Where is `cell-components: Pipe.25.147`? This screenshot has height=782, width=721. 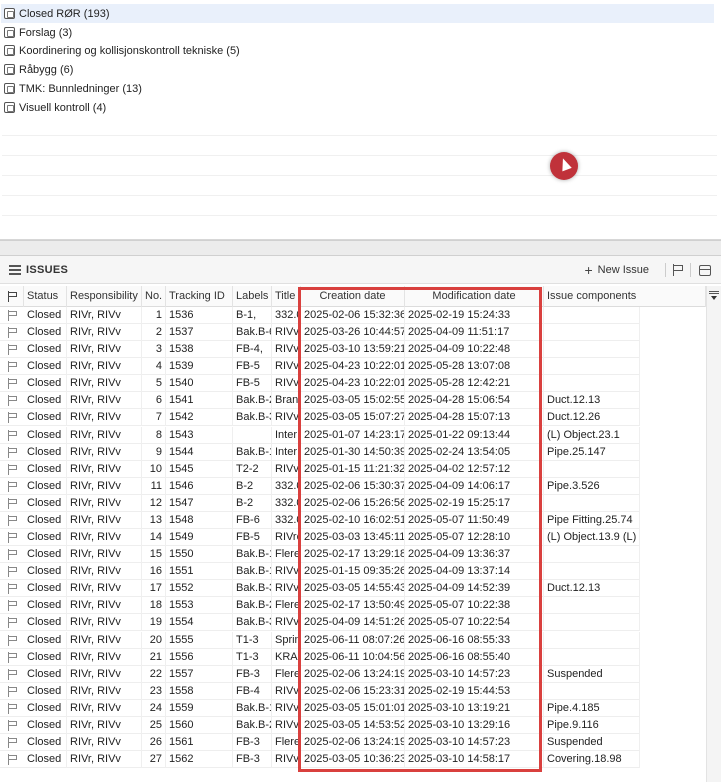 cell-components: Pipe.25.147 is located at coordinates (592, 452).